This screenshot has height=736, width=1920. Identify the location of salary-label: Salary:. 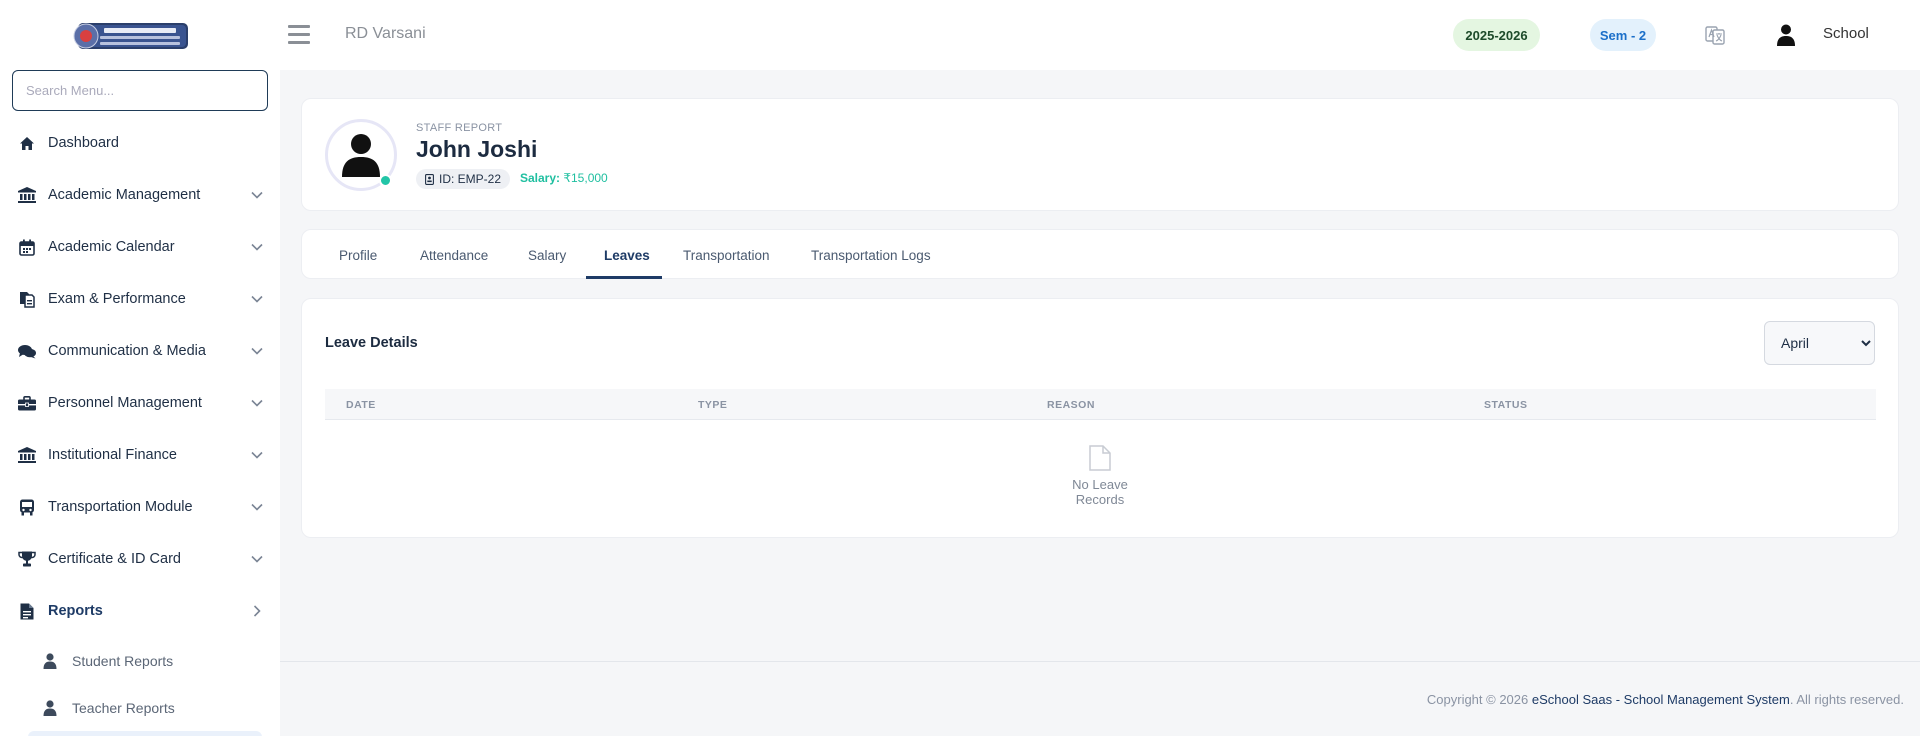
(540, 178).